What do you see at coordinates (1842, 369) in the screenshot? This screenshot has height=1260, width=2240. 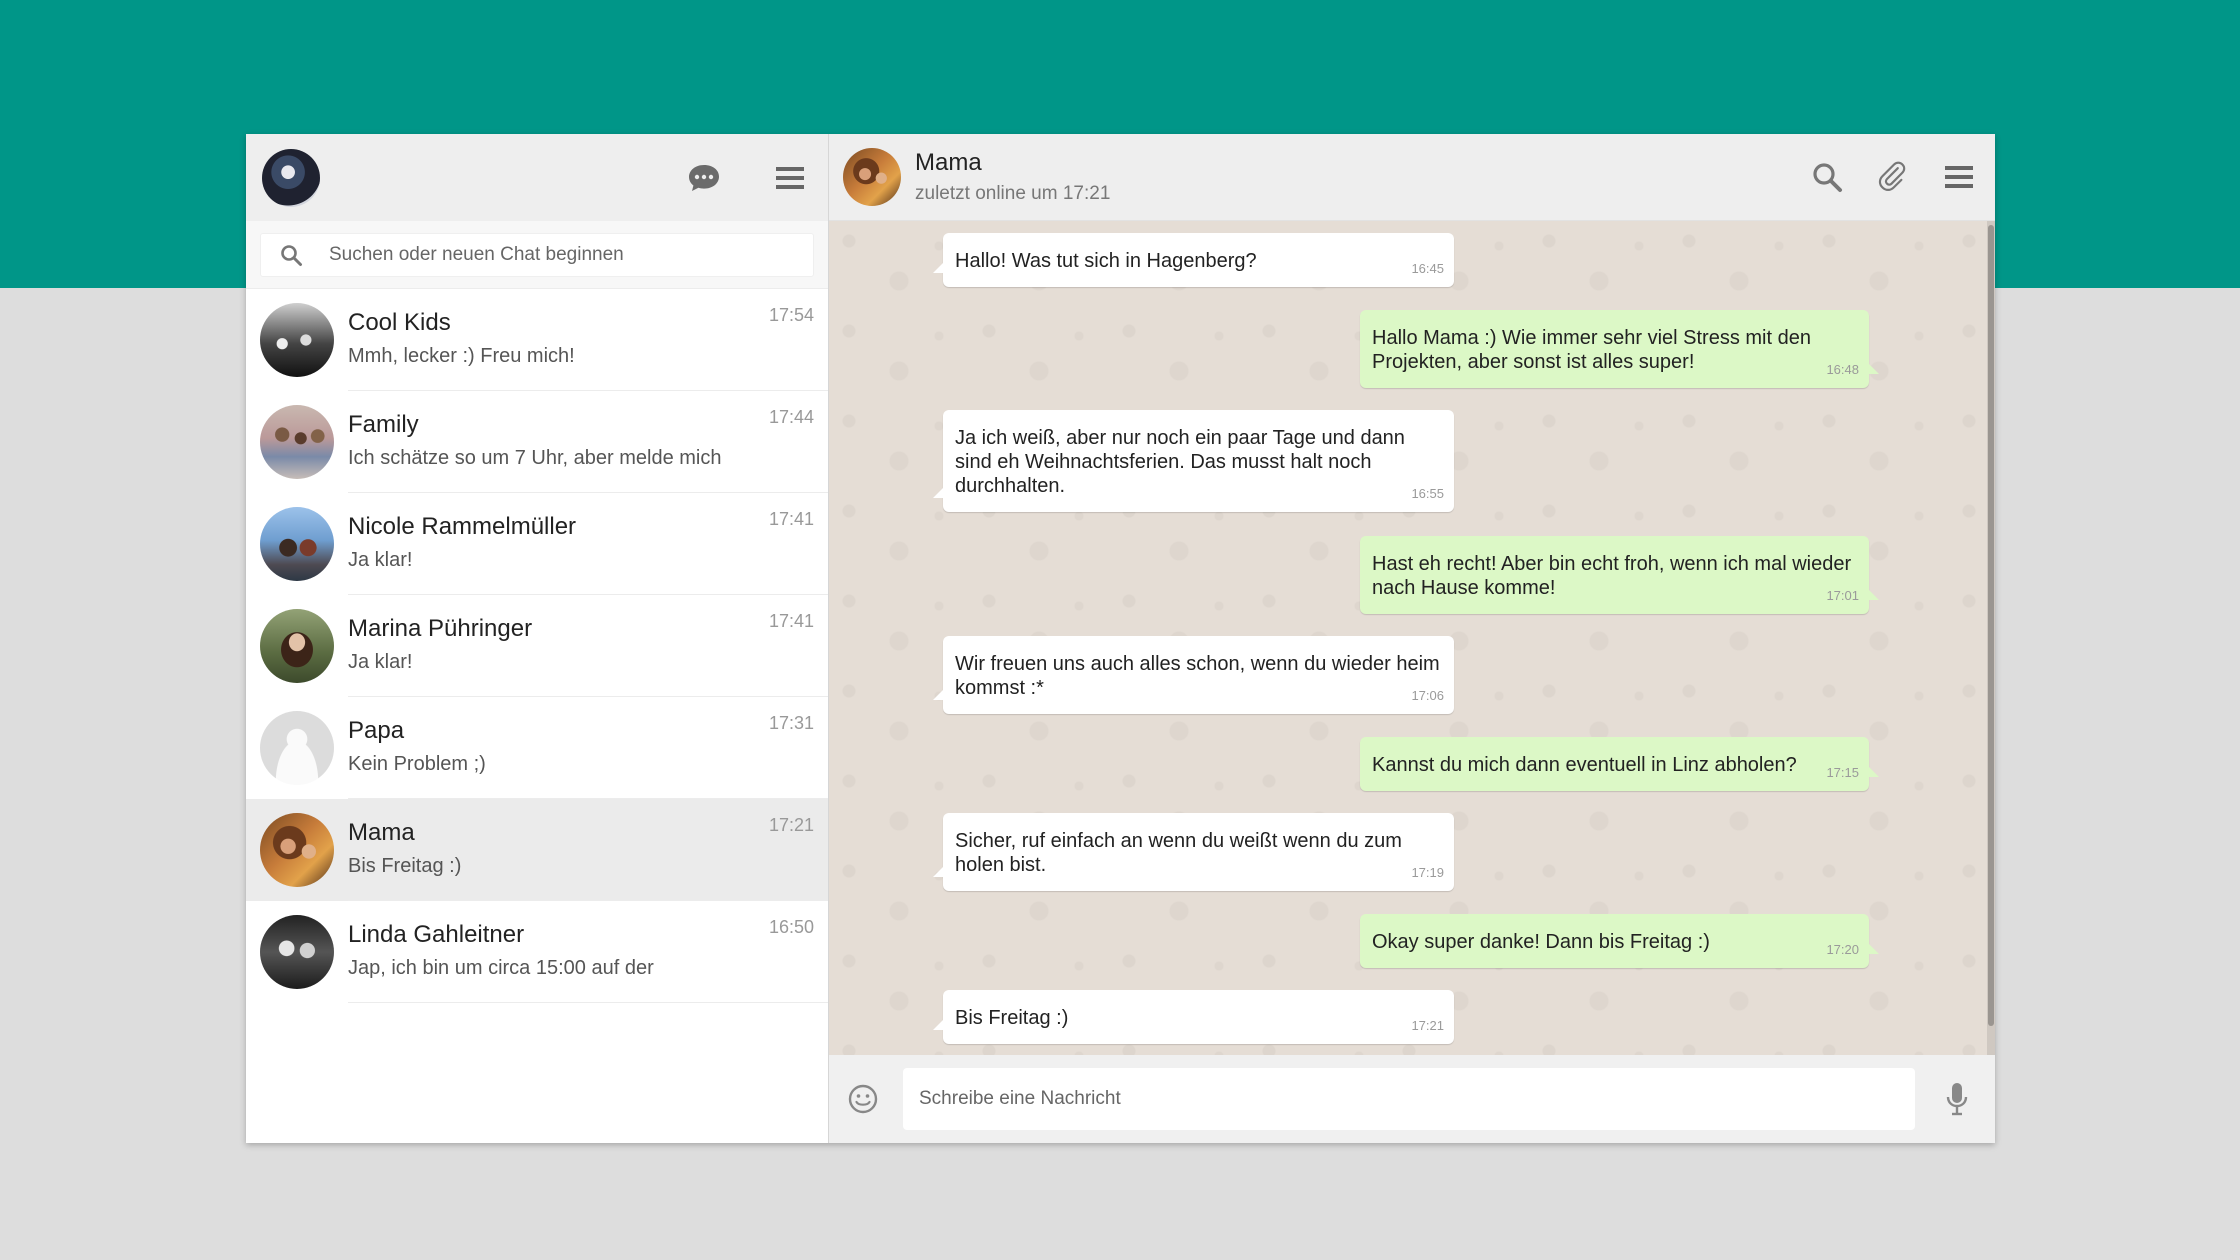 I see `message-time: 16:48` at bounding box center [1842, 369].